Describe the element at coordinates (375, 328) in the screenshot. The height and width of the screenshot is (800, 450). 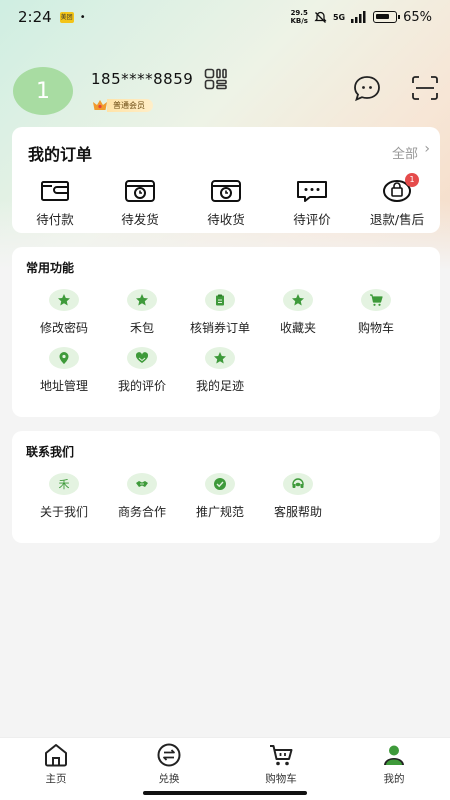
I see `function-label: 购物车` at that location.